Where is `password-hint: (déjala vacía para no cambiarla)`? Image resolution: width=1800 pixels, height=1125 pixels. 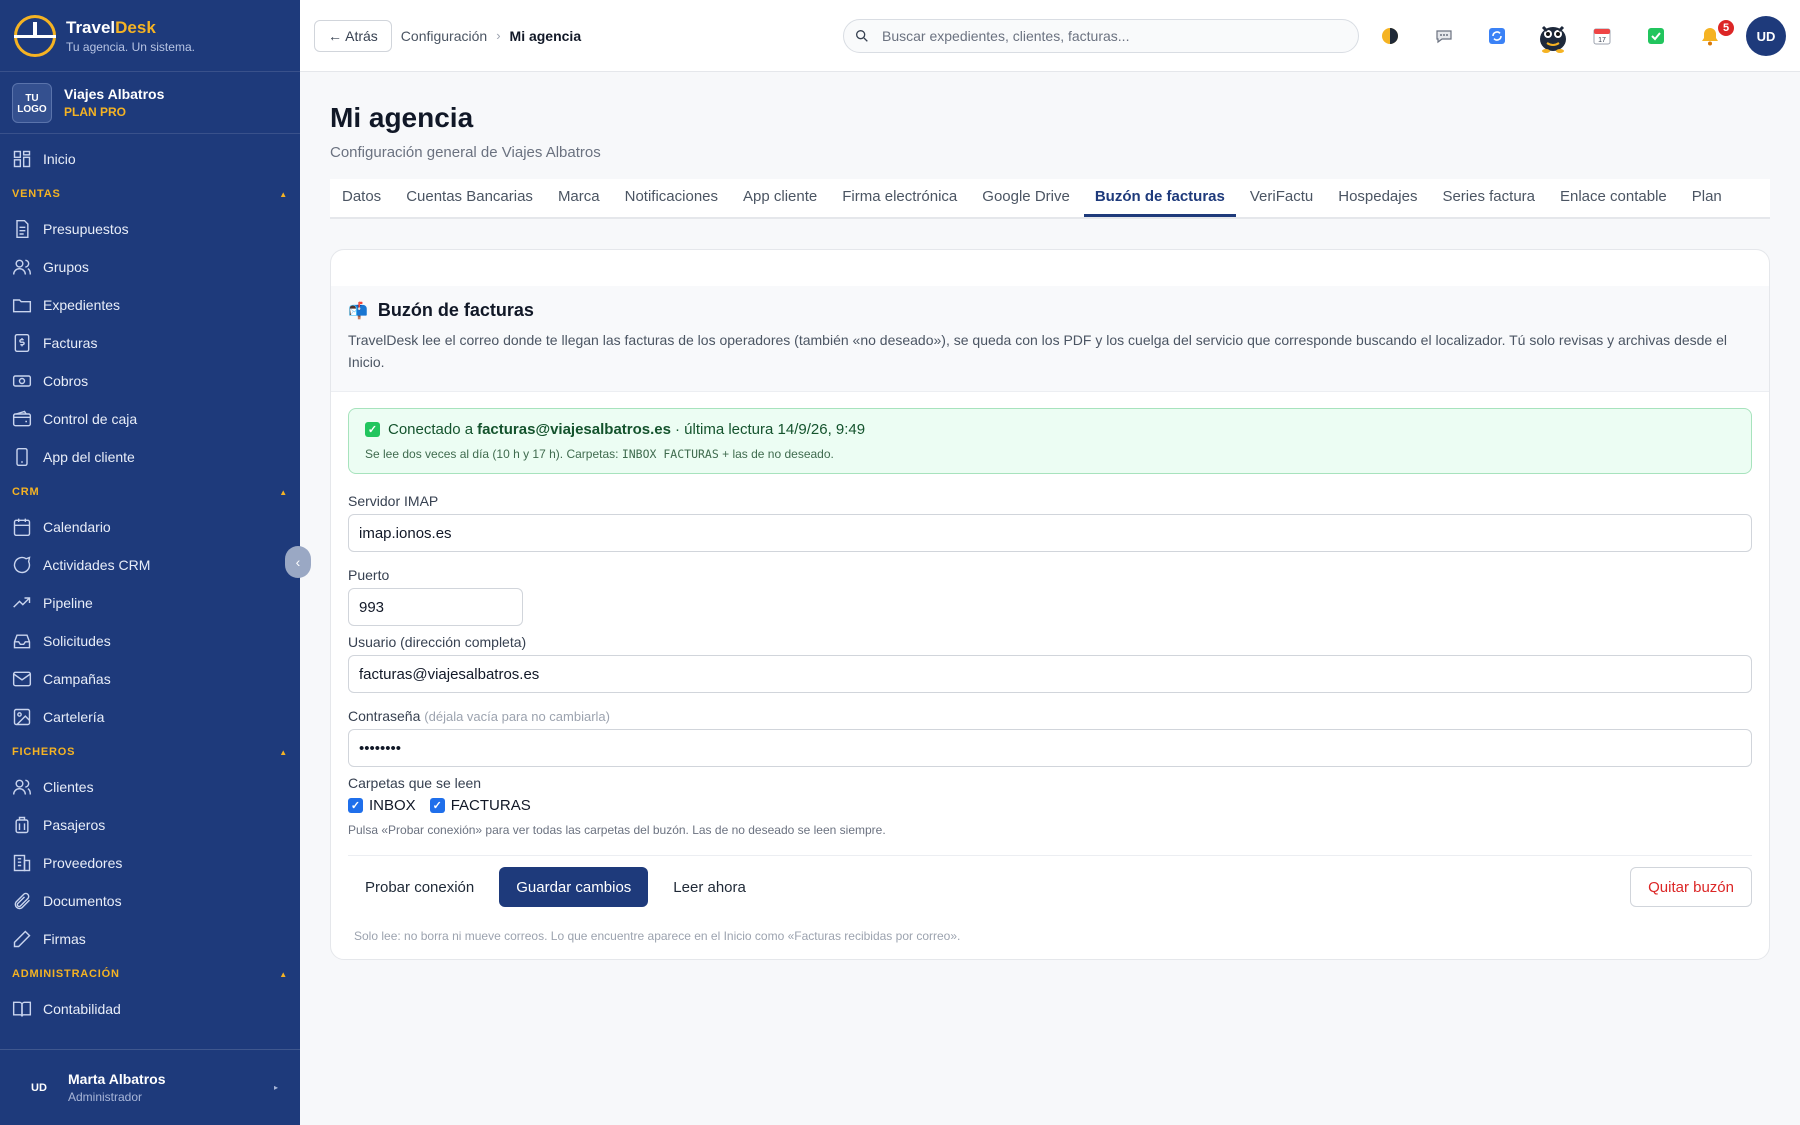 password-hint: (déjala vacía para no cambiarla) is located at coordinates (517, 716).